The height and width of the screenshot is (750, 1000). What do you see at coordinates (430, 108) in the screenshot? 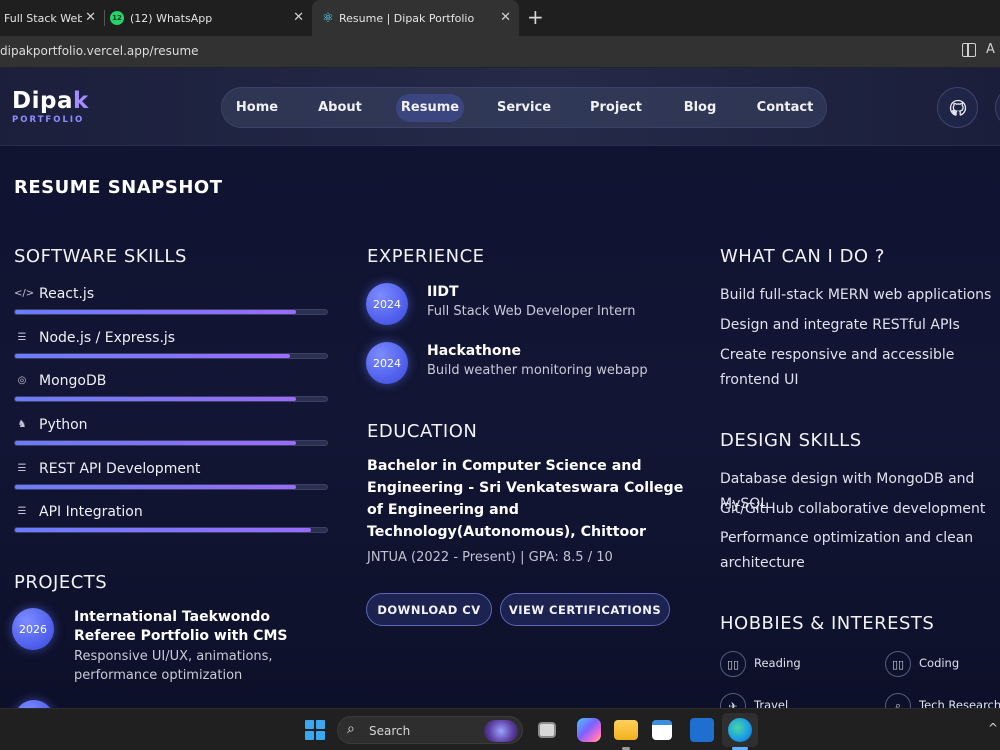
I see `nav-resume: Resume` at bounding box center [430, 108].